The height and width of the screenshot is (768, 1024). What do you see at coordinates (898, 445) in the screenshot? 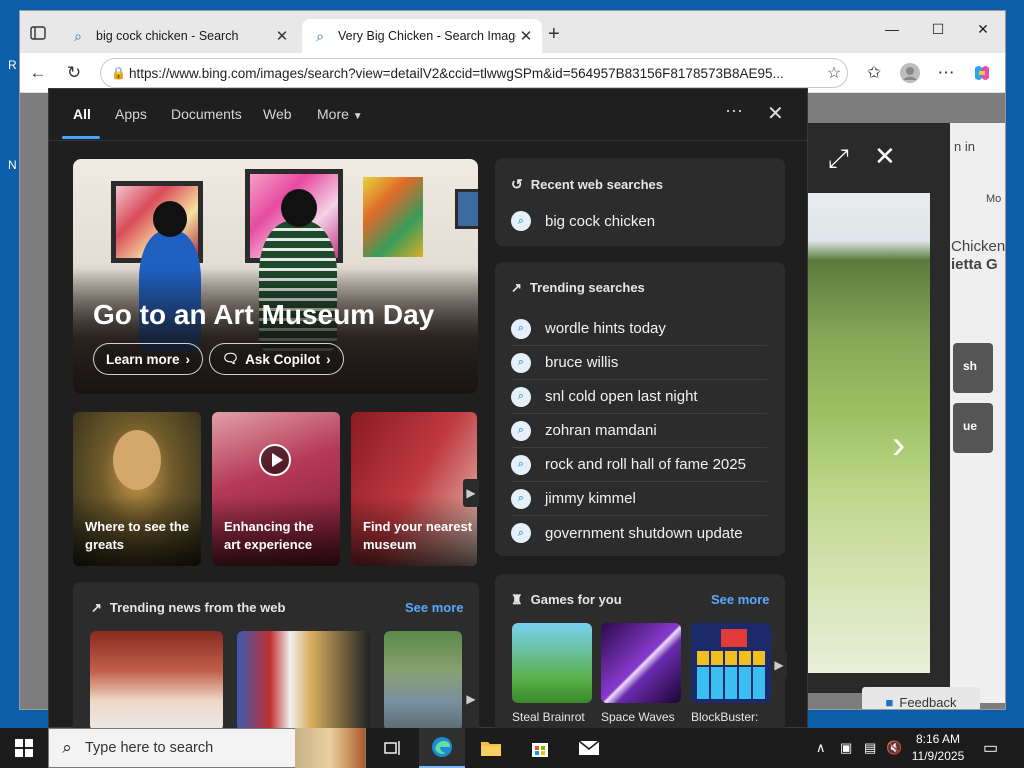
I see `next-arrow-icon: ›` at bounding box center [898, 445].